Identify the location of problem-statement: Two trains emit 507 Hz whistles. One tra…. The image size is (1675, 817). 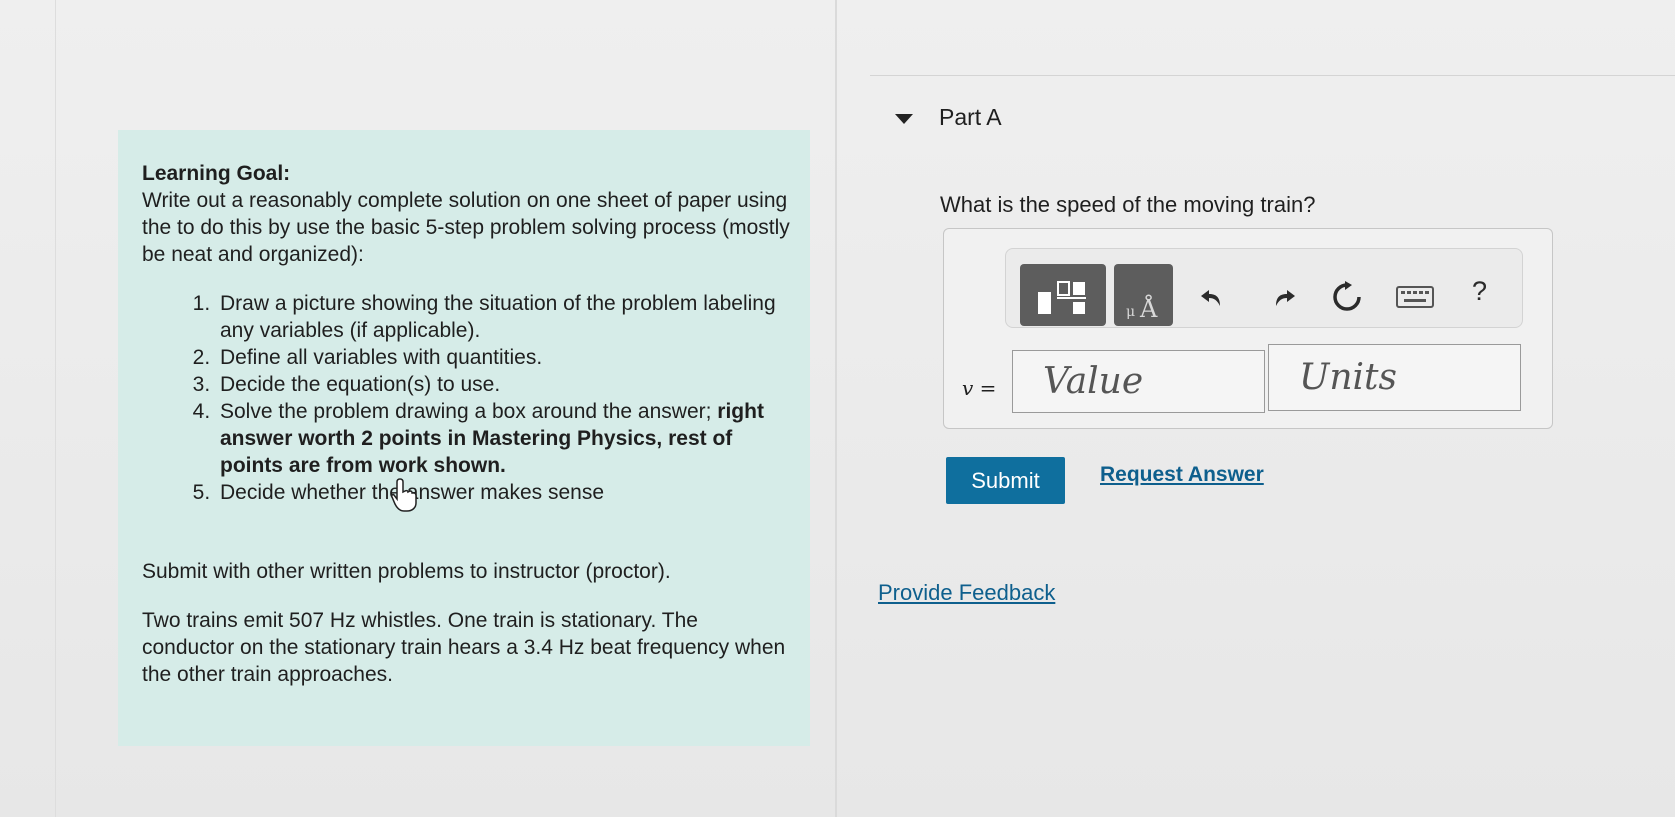
(464, 647).